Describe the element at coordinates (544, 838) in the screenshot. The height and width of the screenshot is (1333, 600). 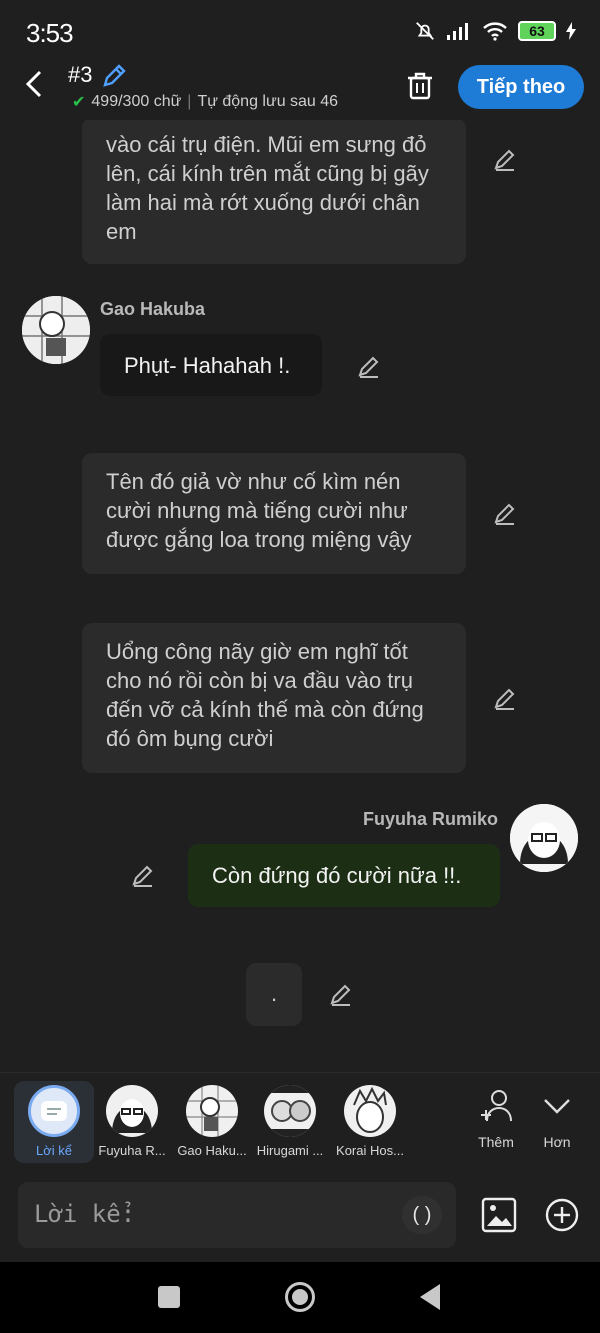
I see `avatar-fuyuha-rumiko` at that location.